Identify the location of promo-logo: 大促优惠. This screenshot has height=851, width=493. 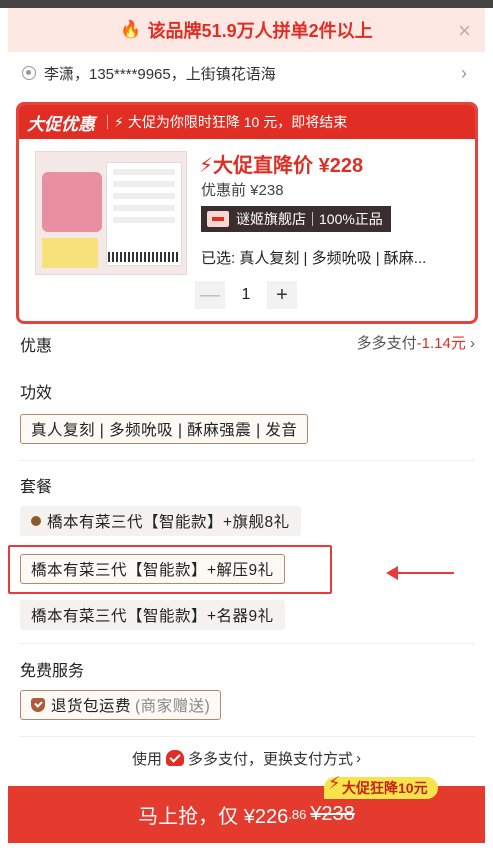
(61, 124).